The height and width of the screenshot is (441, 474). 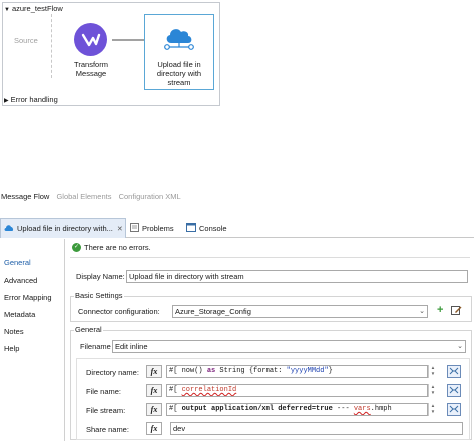 I want to click on display-name-input: Upload file in directory with stream, so click(x=297, y=276).